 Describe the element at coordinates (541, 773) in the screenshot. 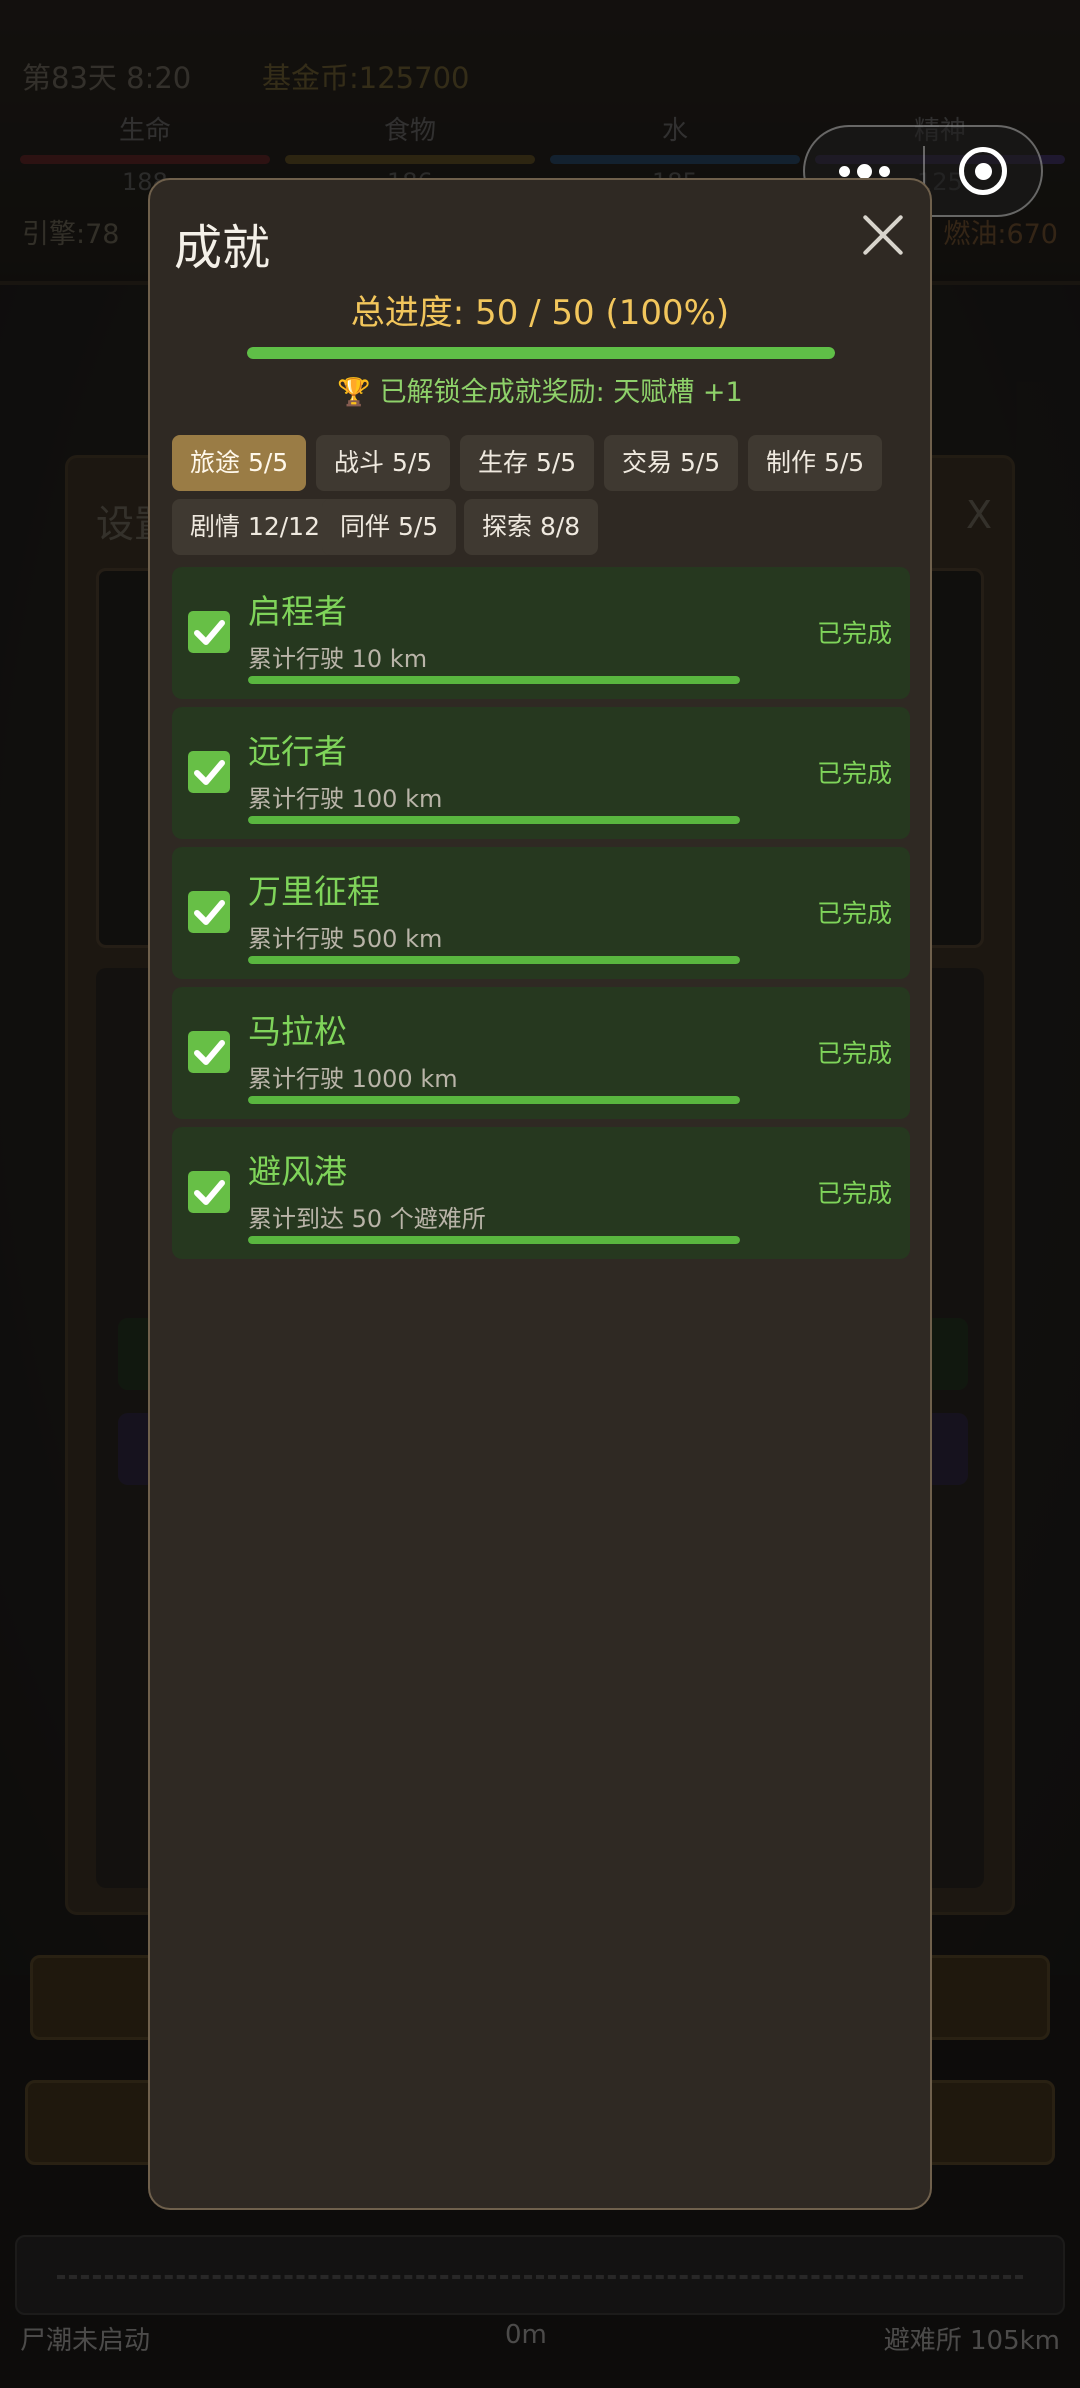

I see `achievement-item: 远行者 累计行驶 100 km 已完成` at that location.